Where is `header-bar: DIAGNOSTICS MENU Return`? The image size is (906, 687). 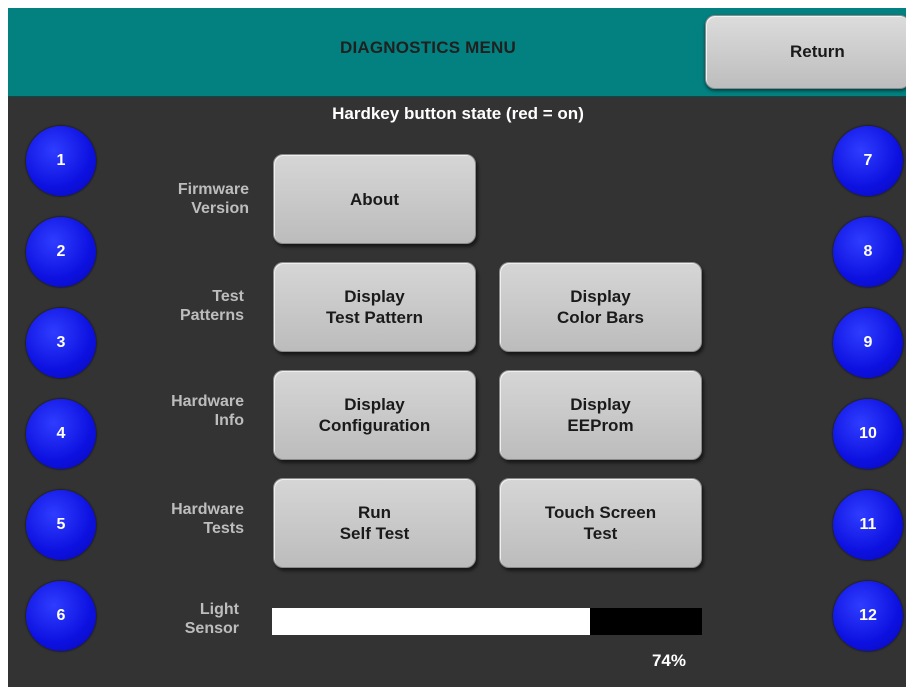 header-bar: DIAGNOSTICS MENU Return is located at coordinates (457, 52).